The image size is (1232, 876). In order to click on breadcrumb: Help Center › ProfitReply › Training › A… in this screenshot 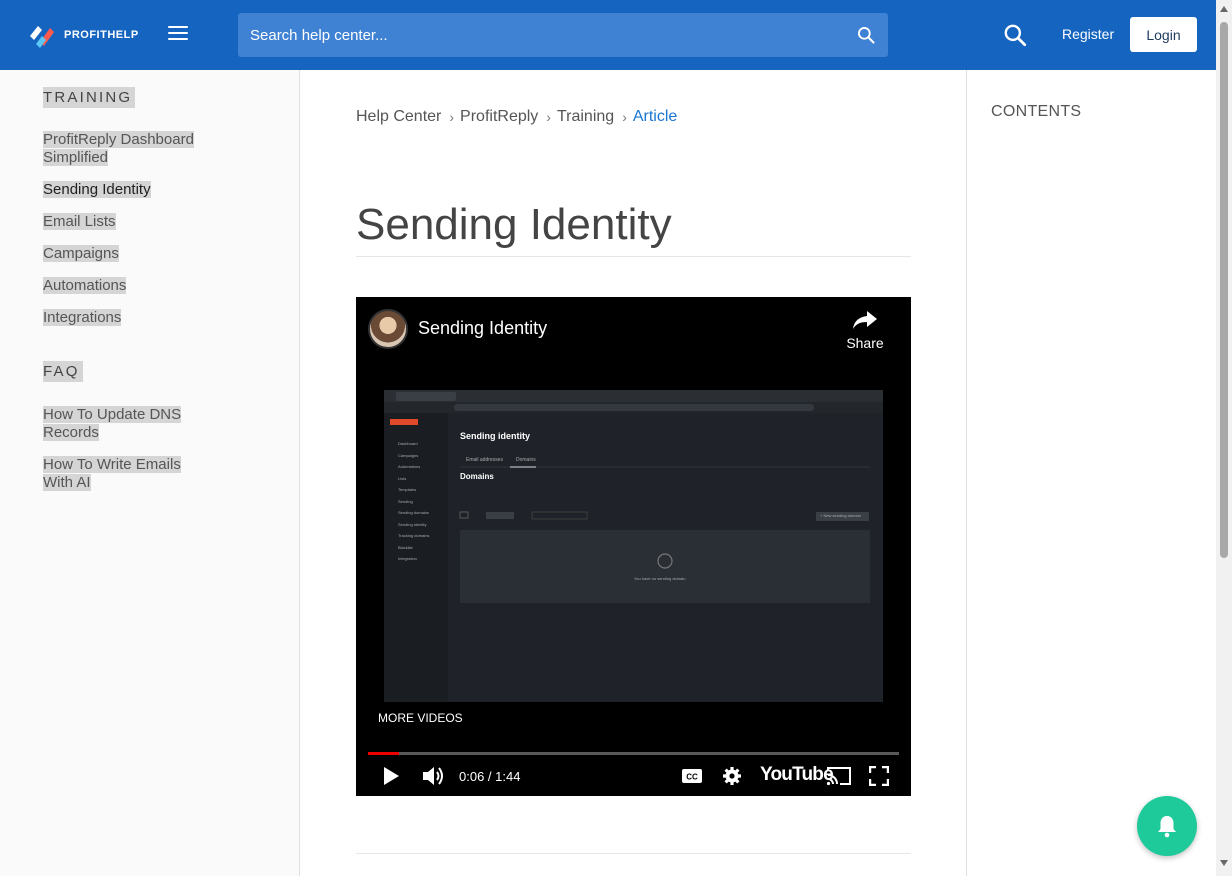, I will do `click(516, 117)`.